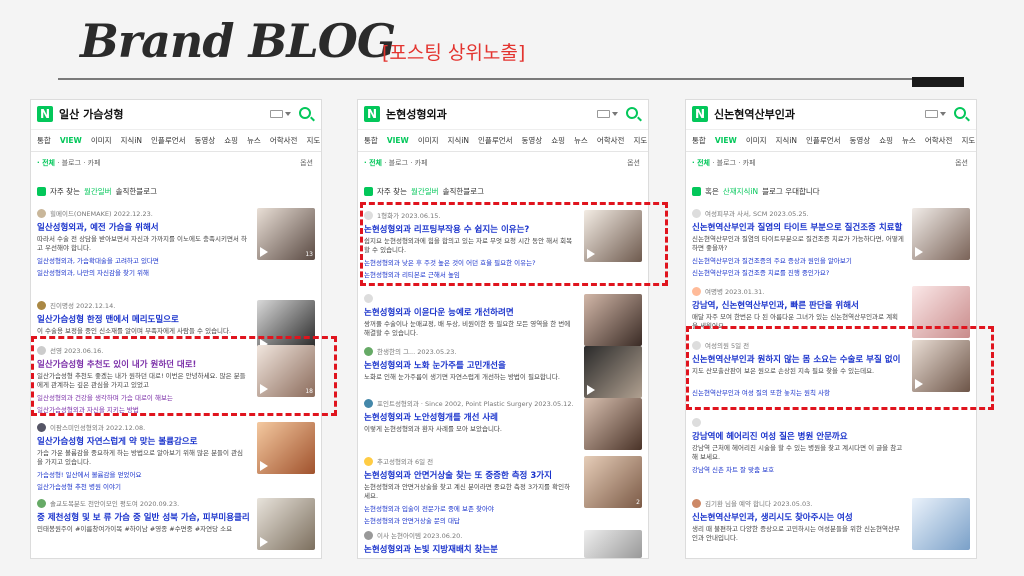  Describe the element at coordinates (470, 417) in the screenshot. I see `post-title-link: 논현성형외과 노안성형개를 개선 사례` at that location.